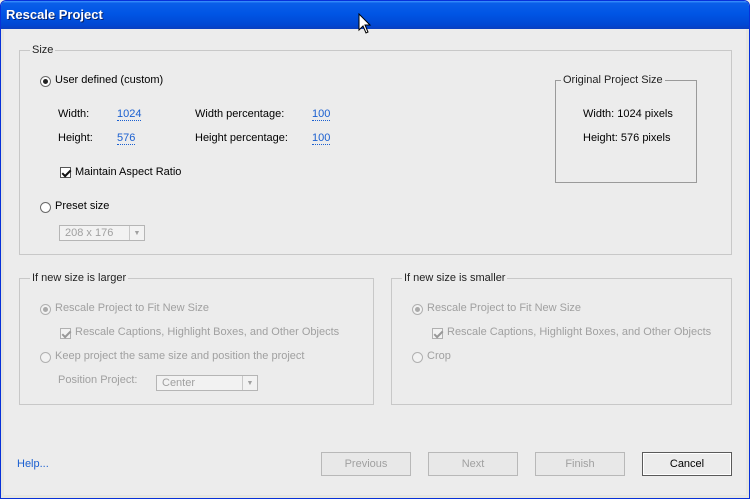  I want to click on crop-label: Crop, so click(439, 356).